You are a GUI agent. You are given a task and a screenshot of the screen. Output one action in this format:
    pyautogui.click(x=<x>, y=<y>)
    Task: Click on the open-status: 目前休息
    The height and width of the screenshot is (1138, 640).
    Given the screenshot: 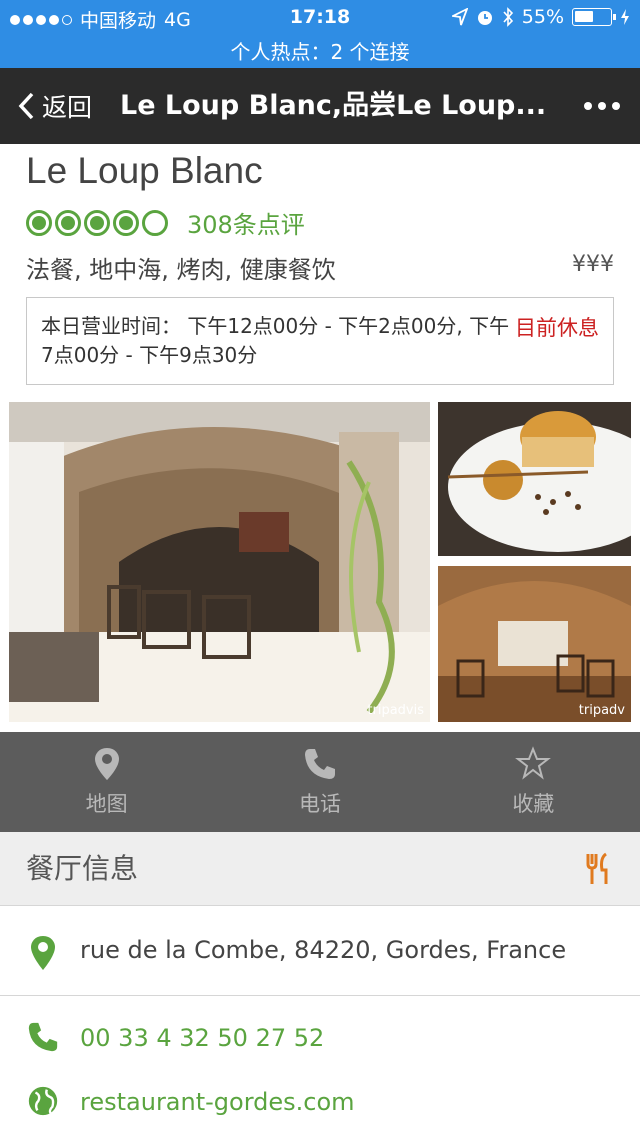 What is the action you would take?
    pyautogui.click(x=557, y=328)
    